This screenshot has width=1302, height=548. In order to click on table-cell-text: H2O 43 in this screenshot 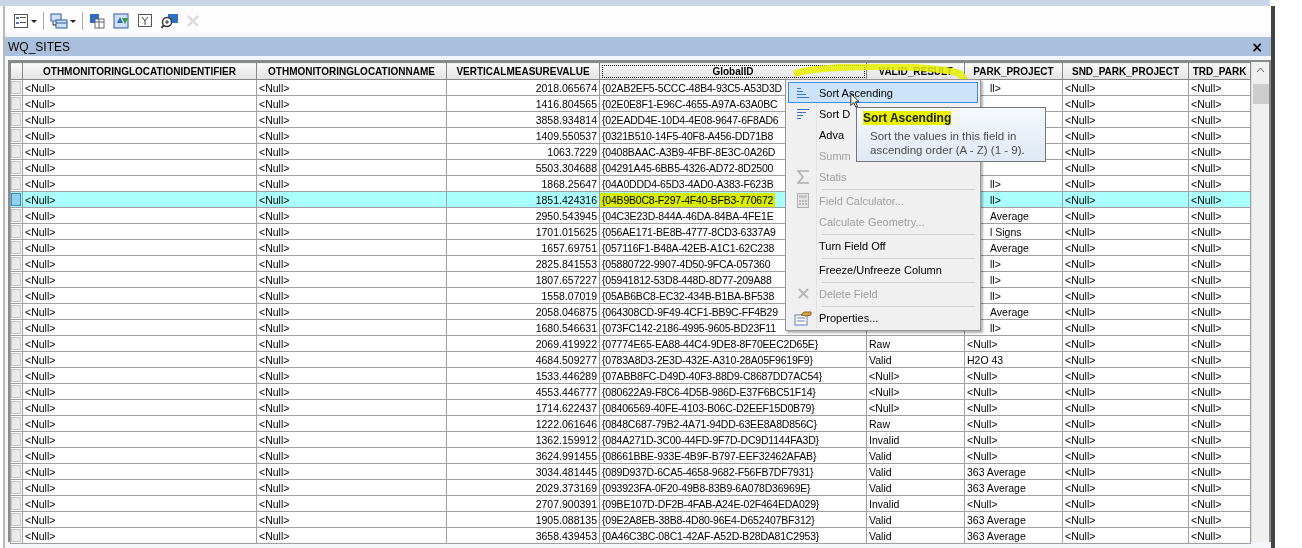, I will do `click(985, 359)`.